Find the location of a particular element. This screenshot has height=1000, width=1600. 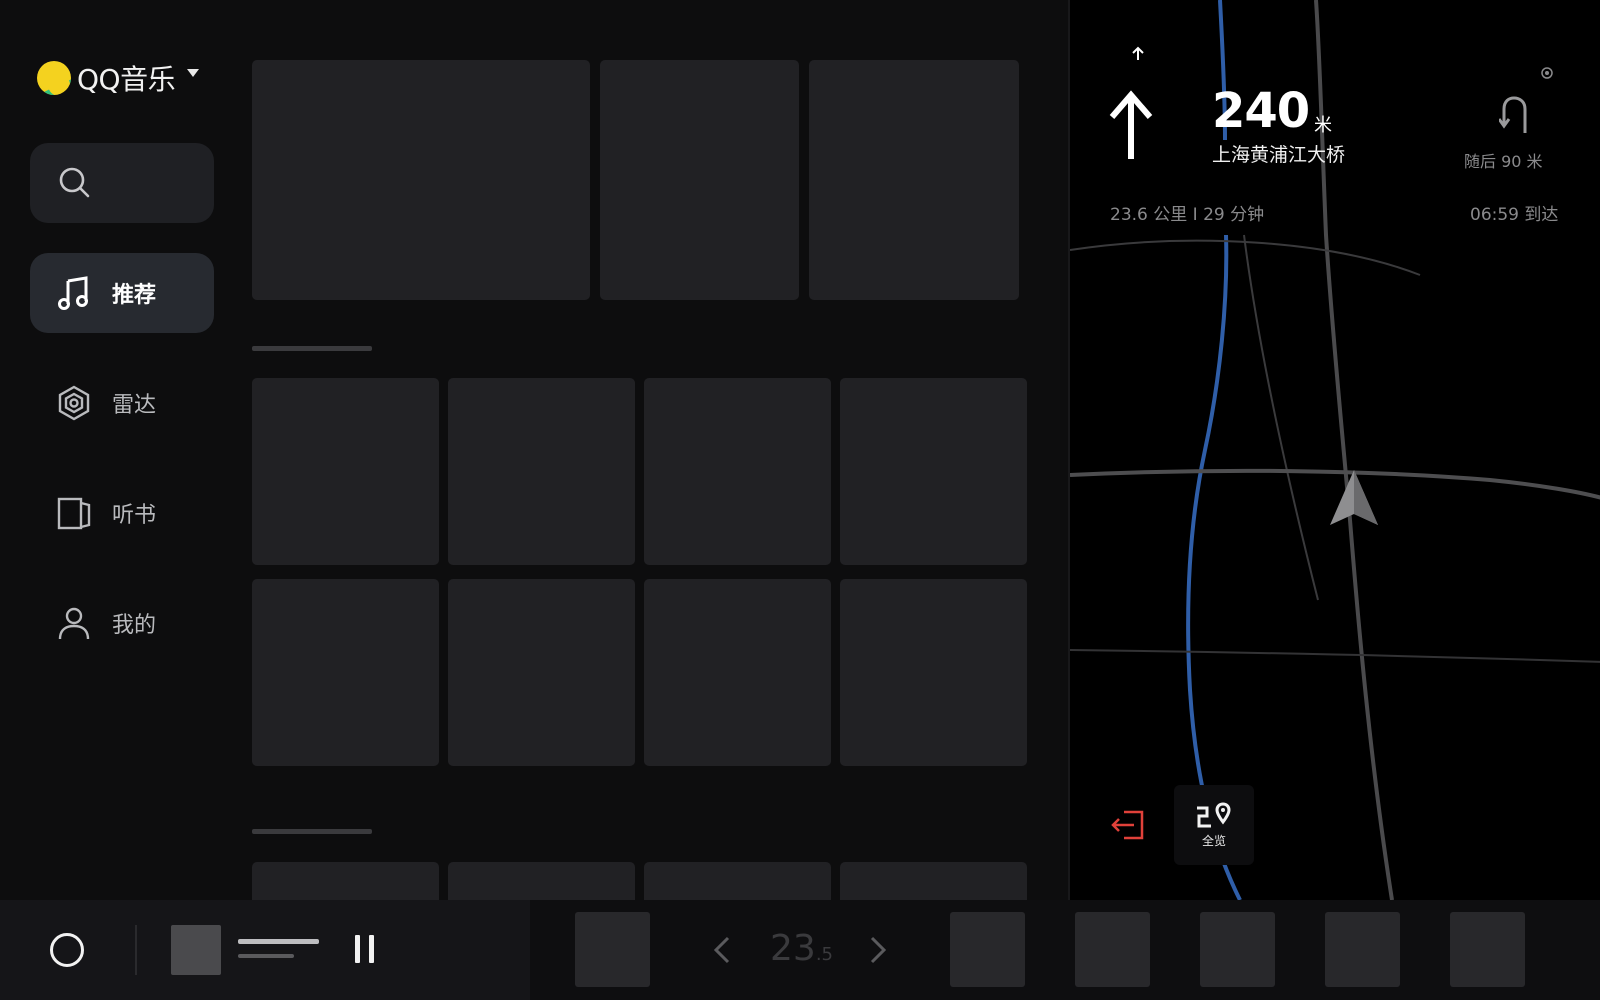

temperature-value: 23 is located at coordinates (793, 948).